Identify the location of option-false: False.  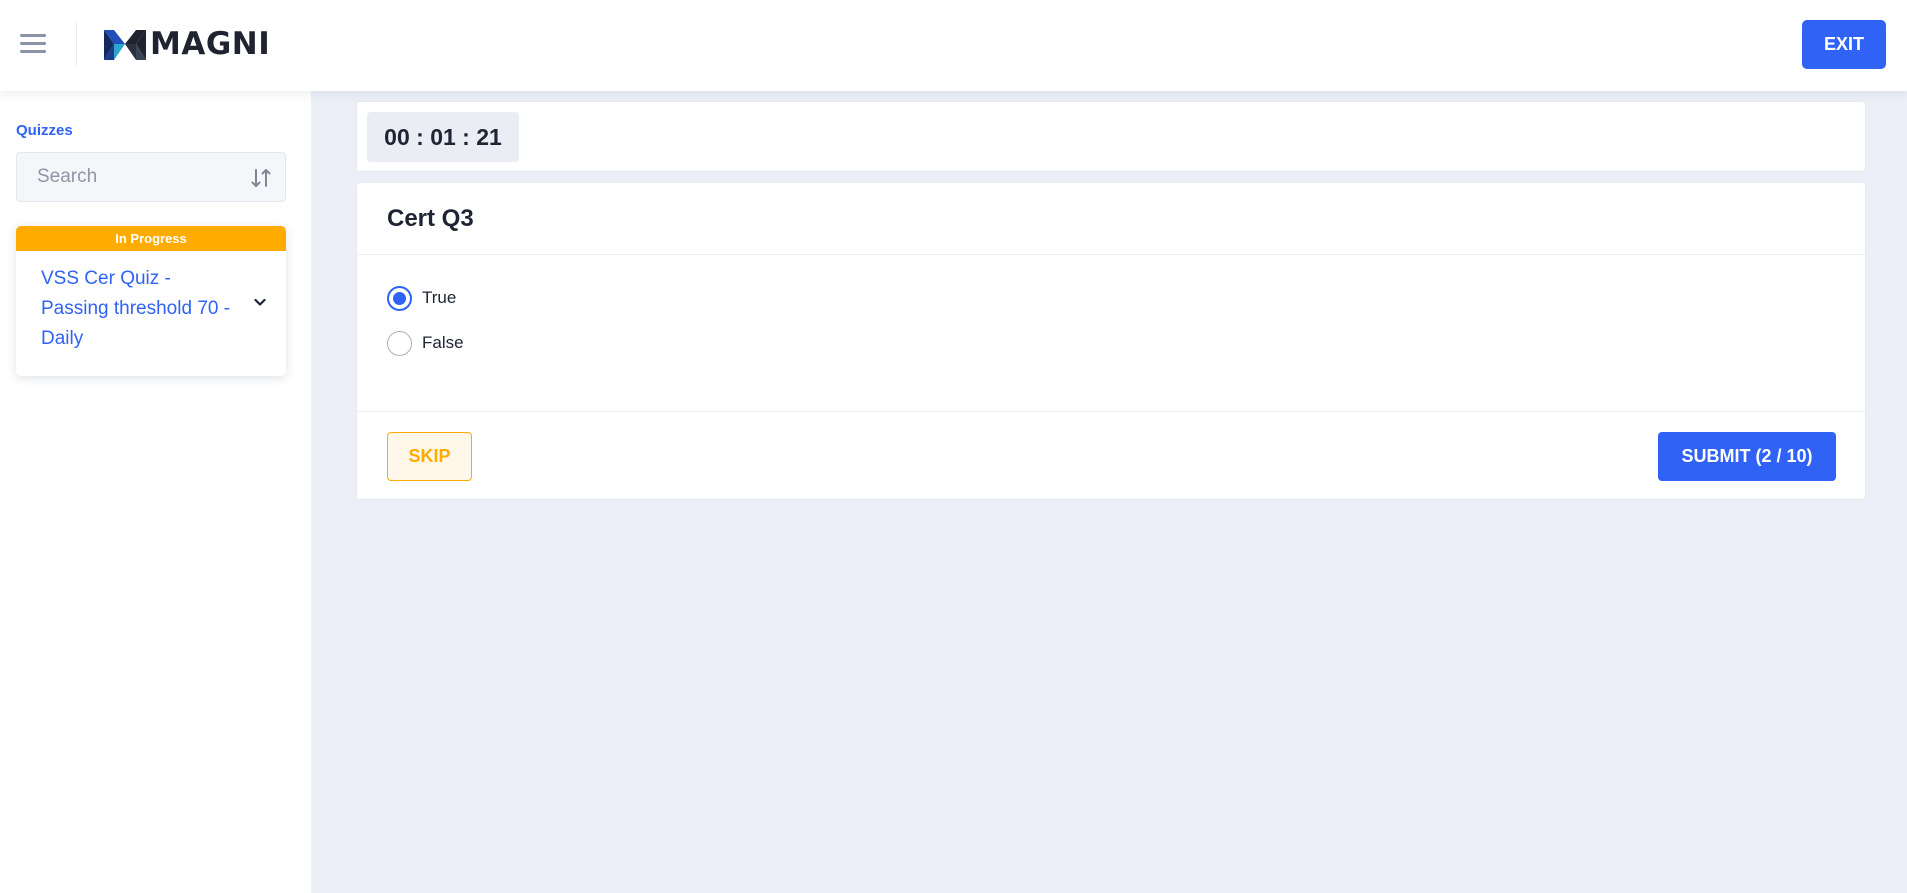
(425, 343).